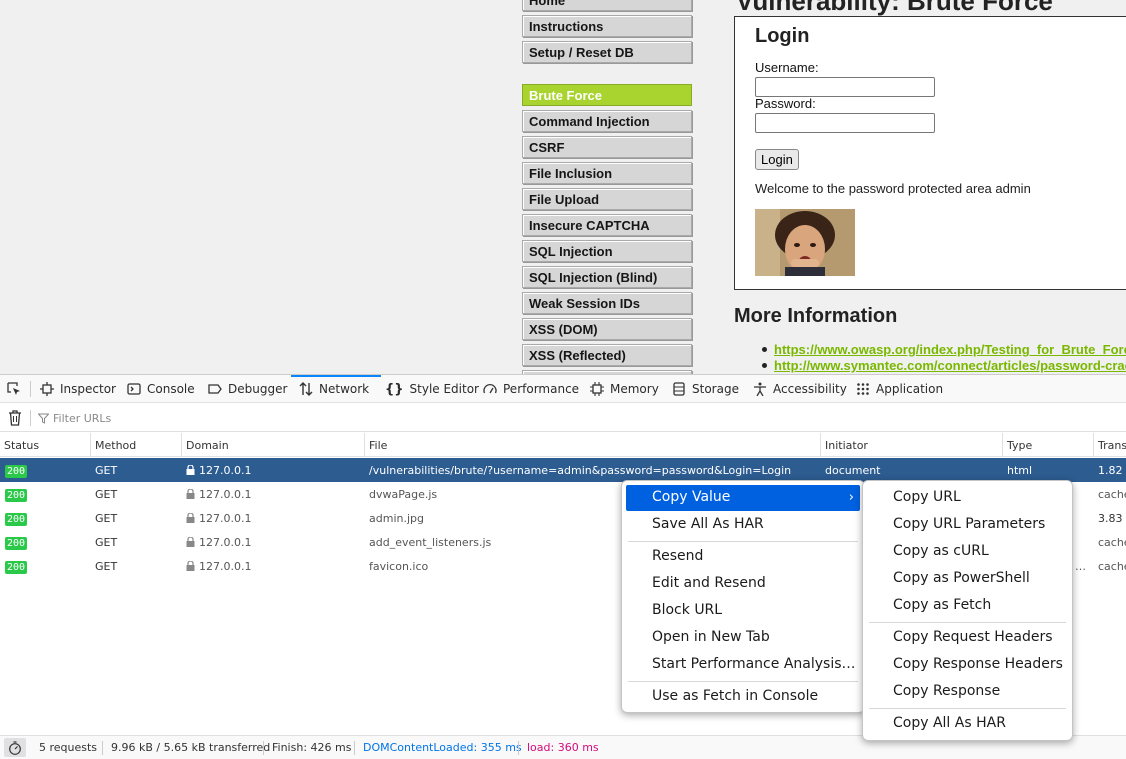  Describe the element at coordinates (894, 8) in the screenshot. I see `page-title: Vulnerability: Brute Force` at that location.